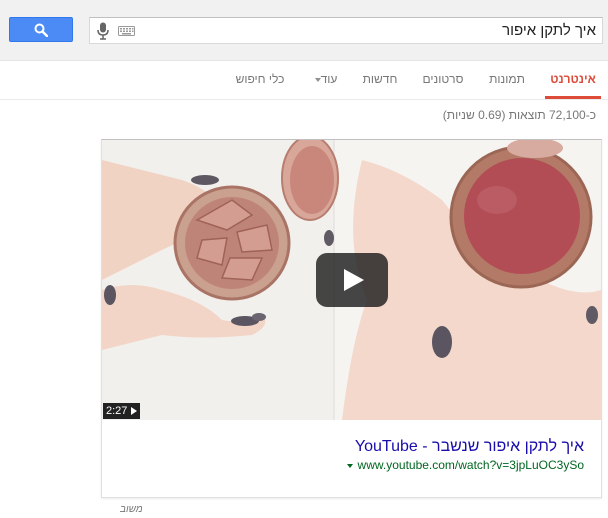 The image size is (608, 518). What do you see at coordinates (126, 31) in the screenshot?
I see `keyboard-icon` at bounding box center [126, 31].